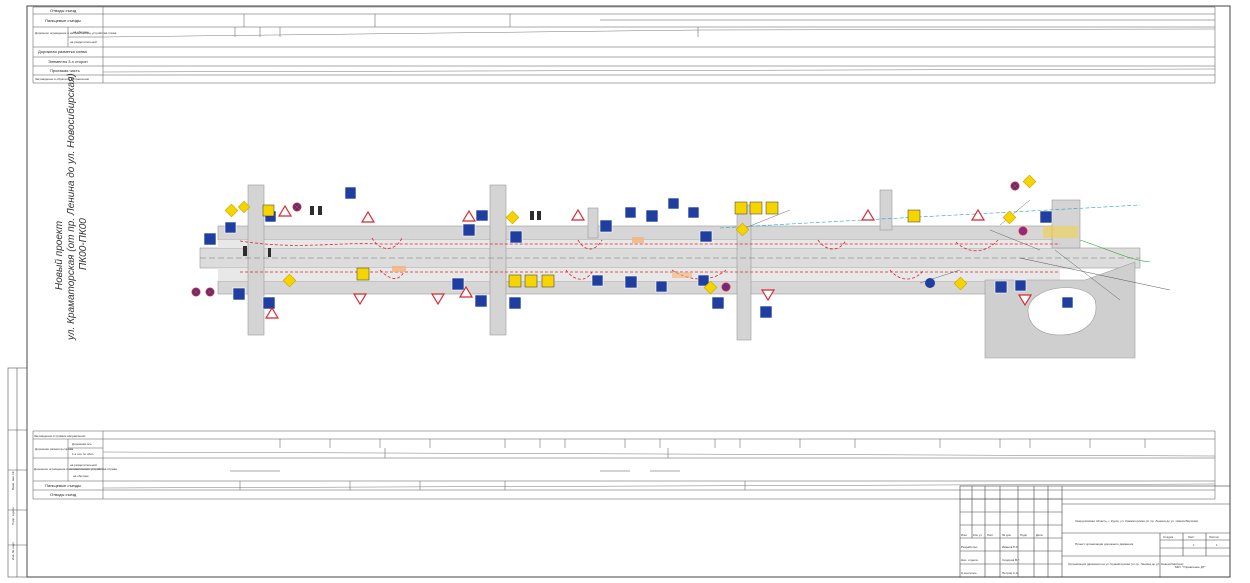  What do you see at coordinates (63, 20) in the screenshot?
I see `top-row-label-1: Пальцевые съезды` at bounding box center [63, 20].